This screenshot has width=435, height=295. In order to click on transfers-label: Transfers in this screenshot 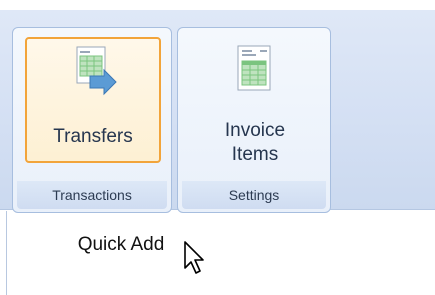, I will do `click(93, 136)`.